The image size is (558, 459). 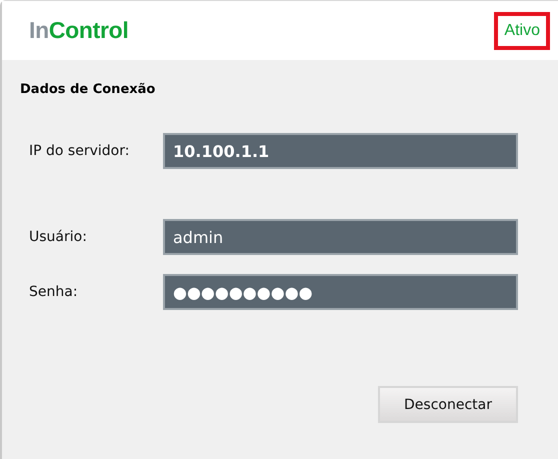 I want to click on input-field: admin, so click(x=340, y=237).